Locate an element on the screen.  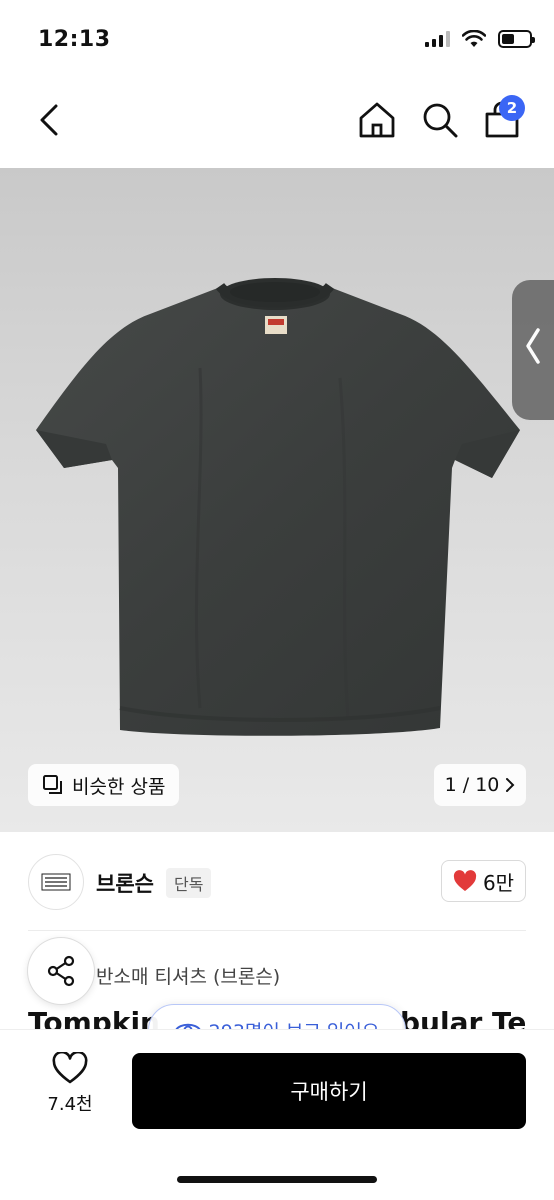
side-panel-tab is located at coordinates (533, 350).